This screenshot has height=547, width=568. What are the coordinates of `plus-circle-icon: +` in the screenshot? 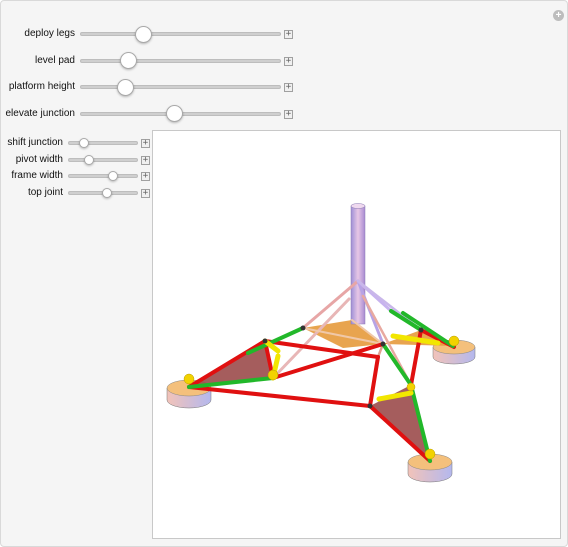 It's located at (558, 15).